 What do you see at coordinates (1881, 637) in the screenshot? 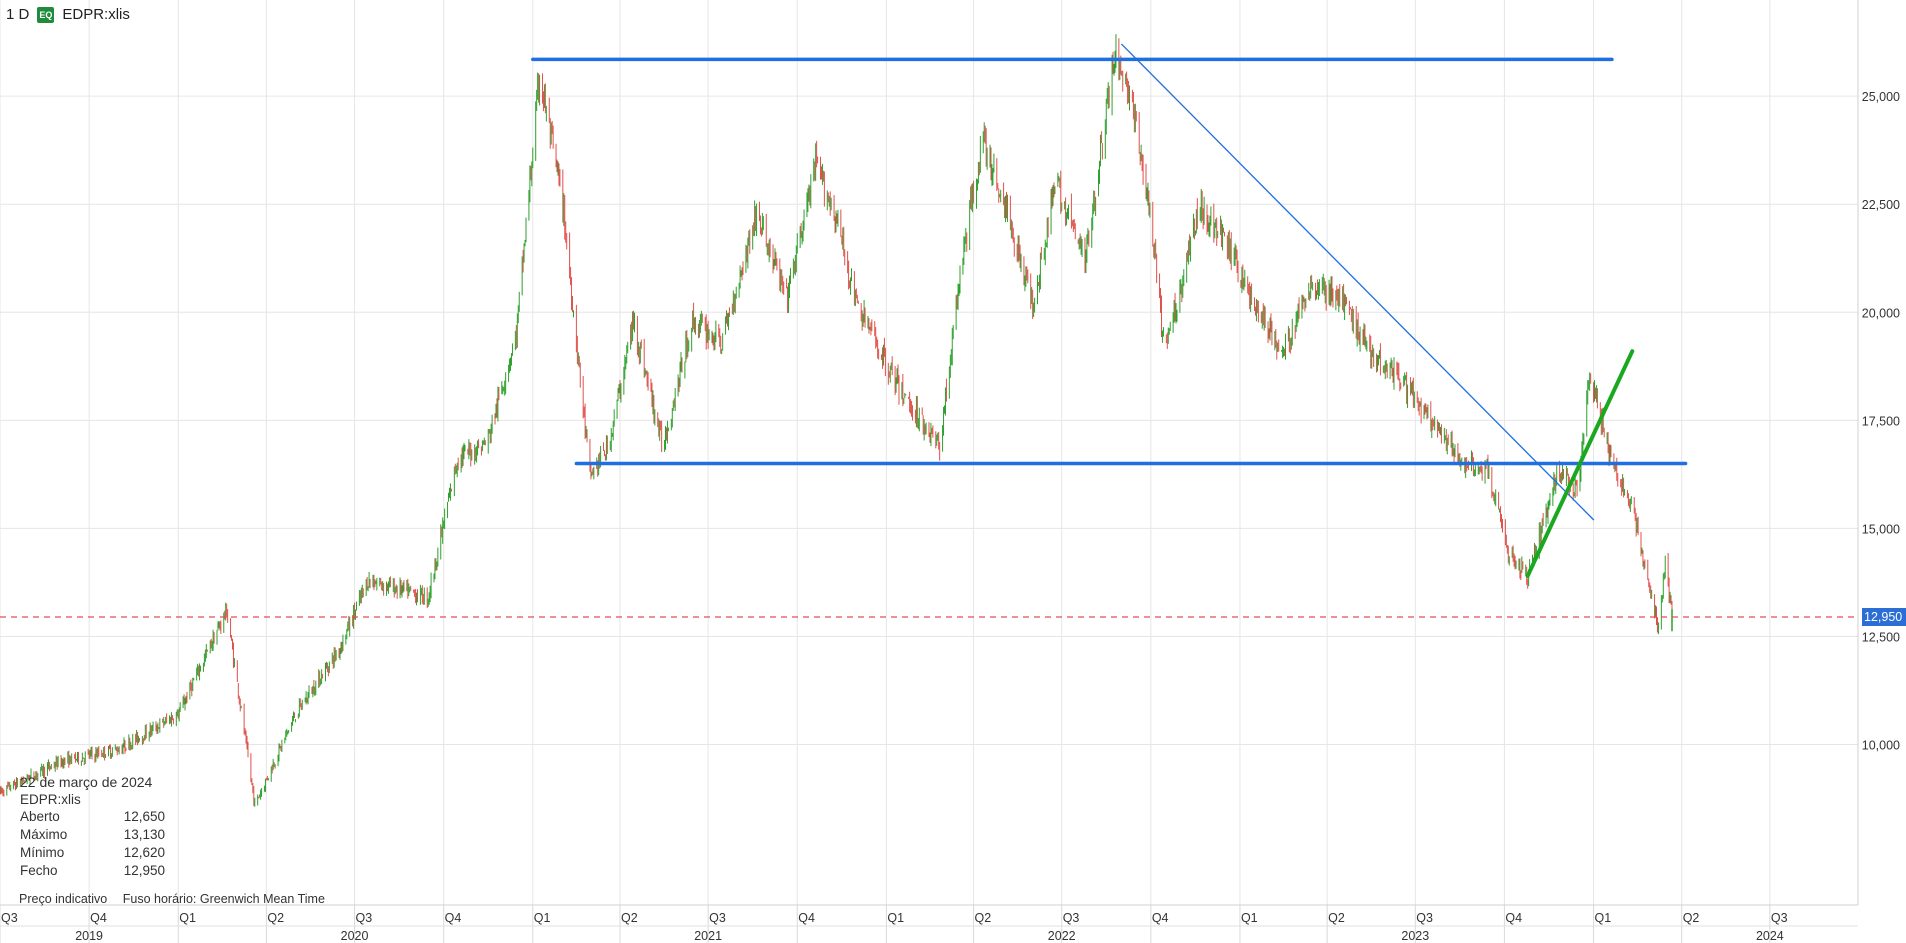
I see `y-tick-label: 12,500` at bounding box center [1881, 637].